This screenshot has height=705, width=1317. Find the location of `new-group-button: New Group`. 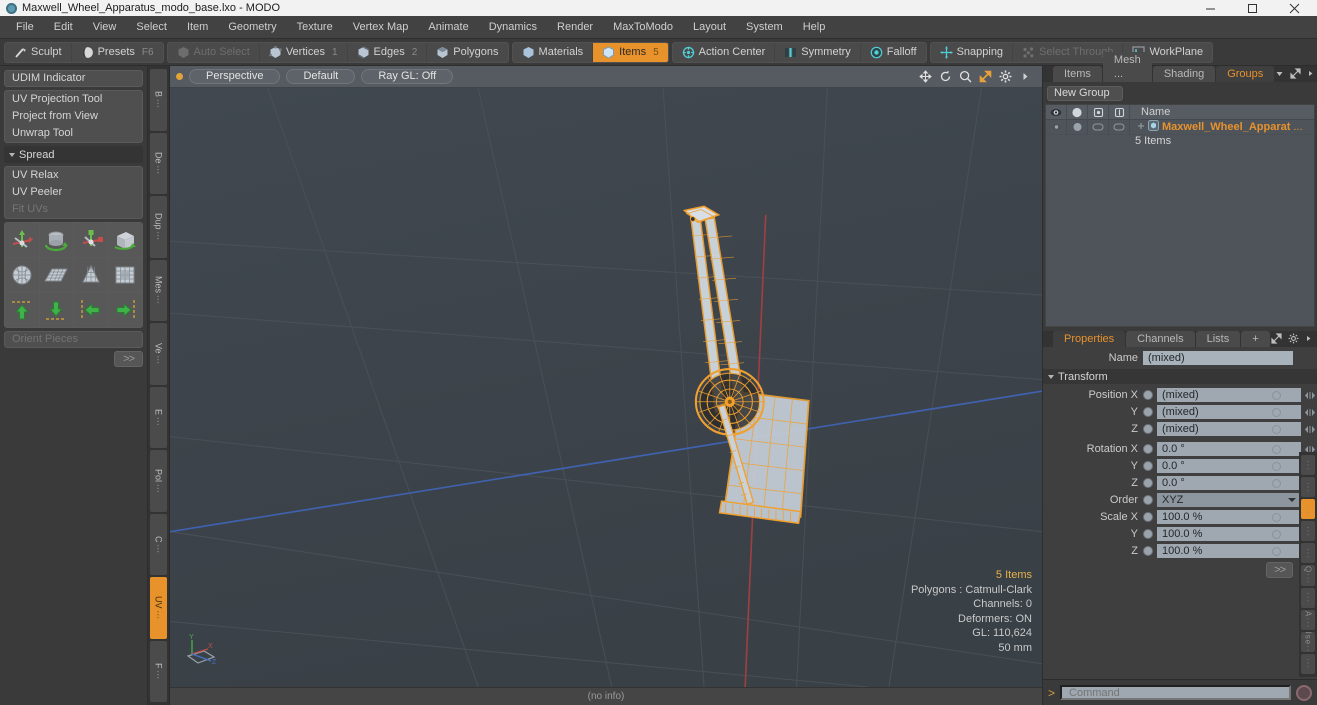

new-group-button: New Group is located at coordinates (1085, 93).